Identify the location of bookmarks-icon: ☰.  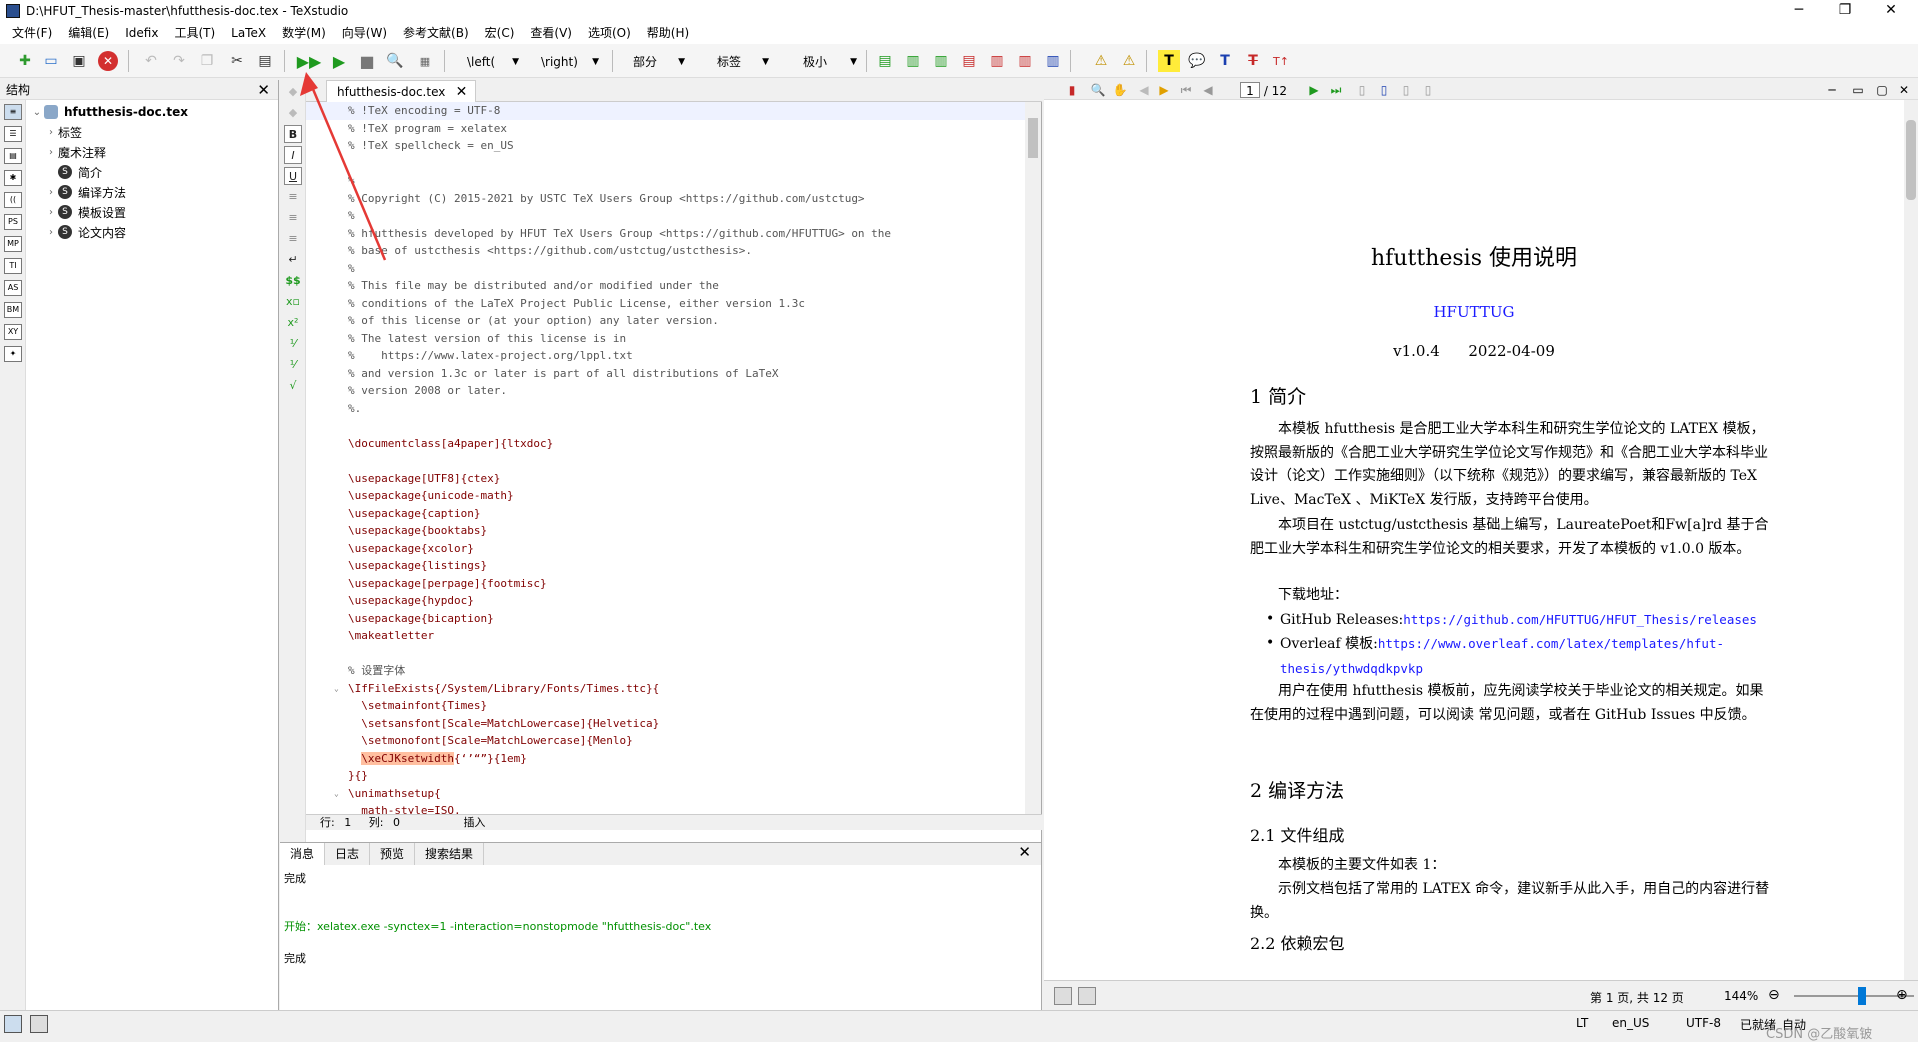
(13, 134).